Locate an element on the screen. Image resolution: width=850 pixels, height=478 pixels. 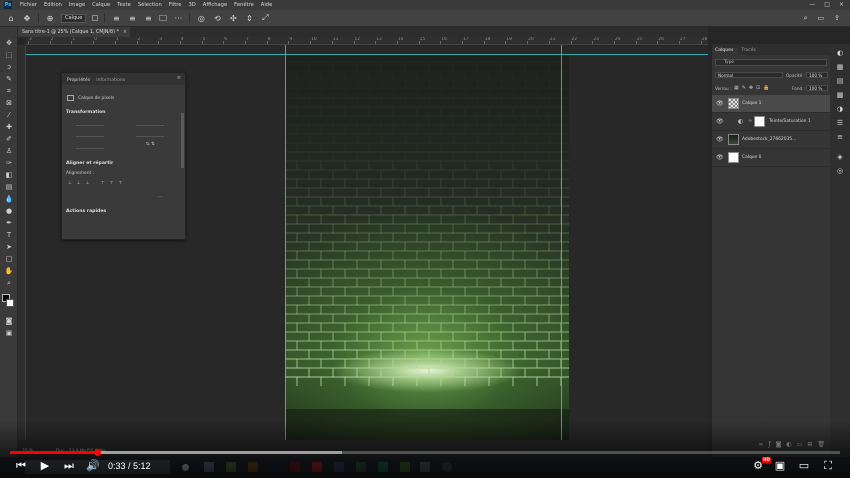
menu-item-texte: Texte is located at coordinates (124, 5).